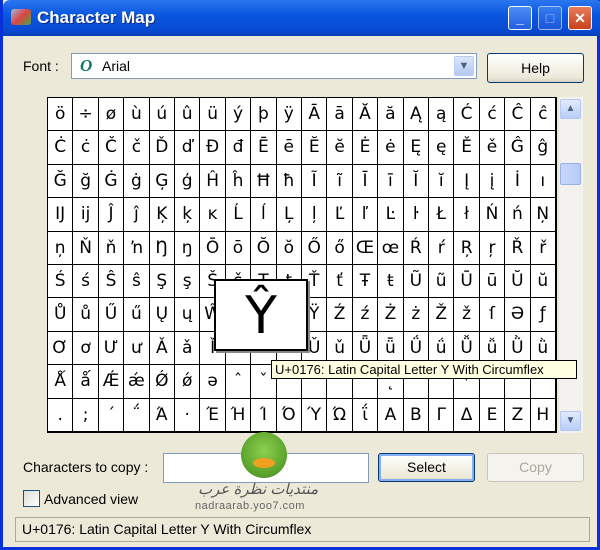 The width and height of the screenshot is (600, 550). I want to click on character-cell: ű, so click(137, 315).